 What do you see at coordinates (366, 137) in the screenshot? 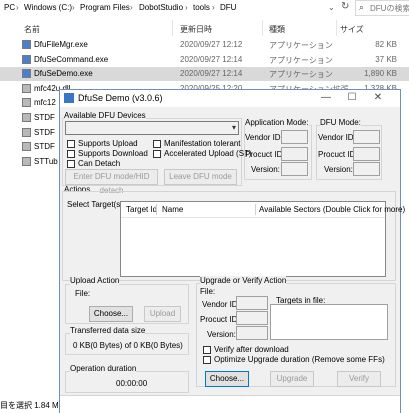
I see `dfu-vendor-id-field` at bounding box center [366, 137].